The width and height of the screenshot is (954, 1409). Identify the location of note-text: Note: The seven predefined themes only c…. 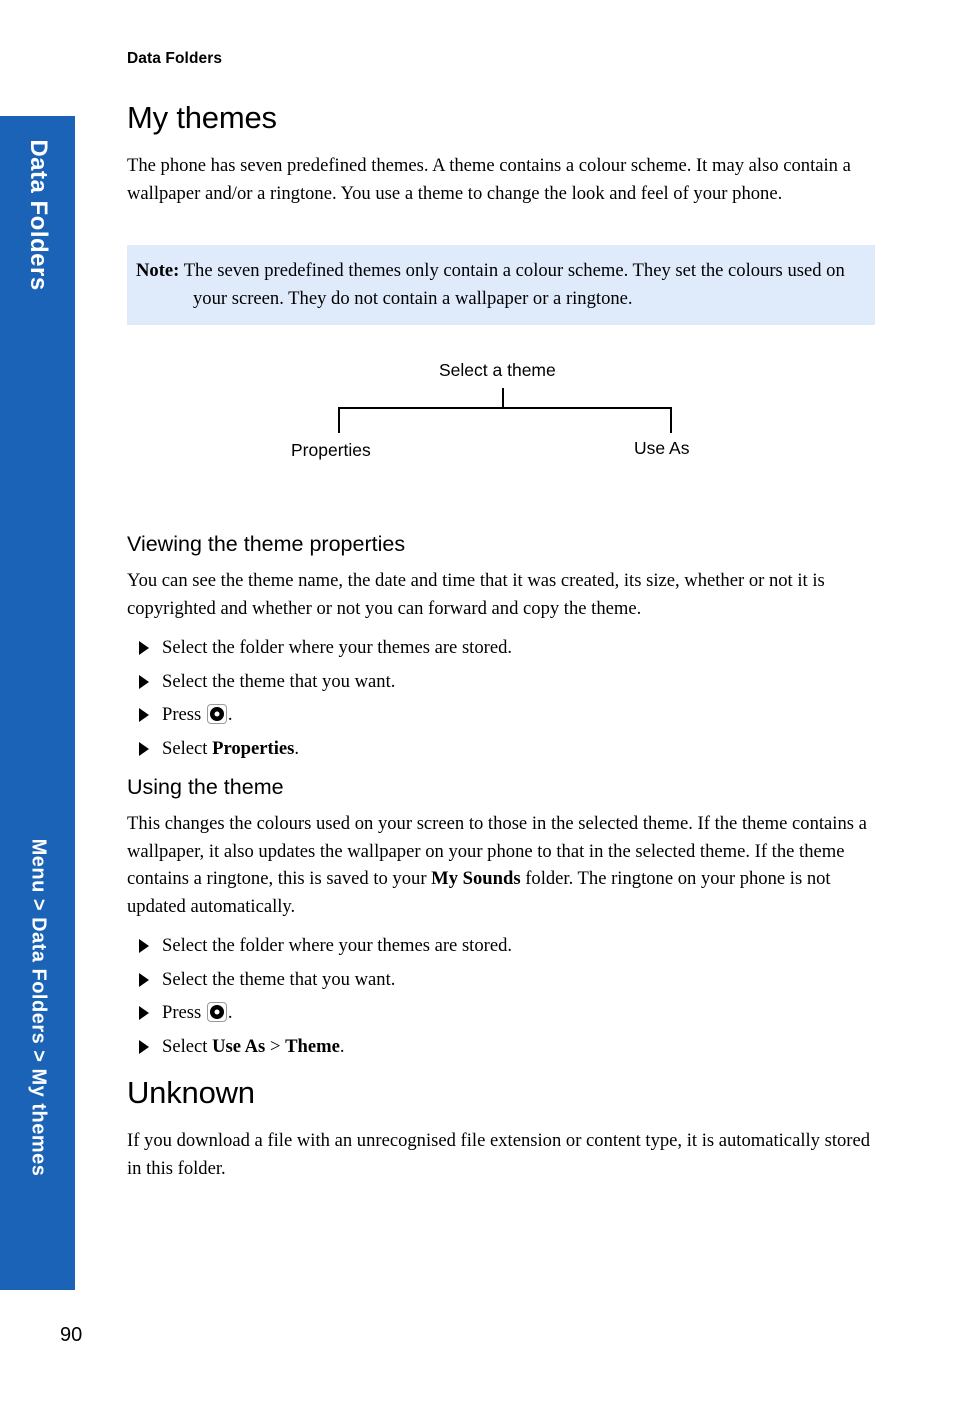
(505, 284).